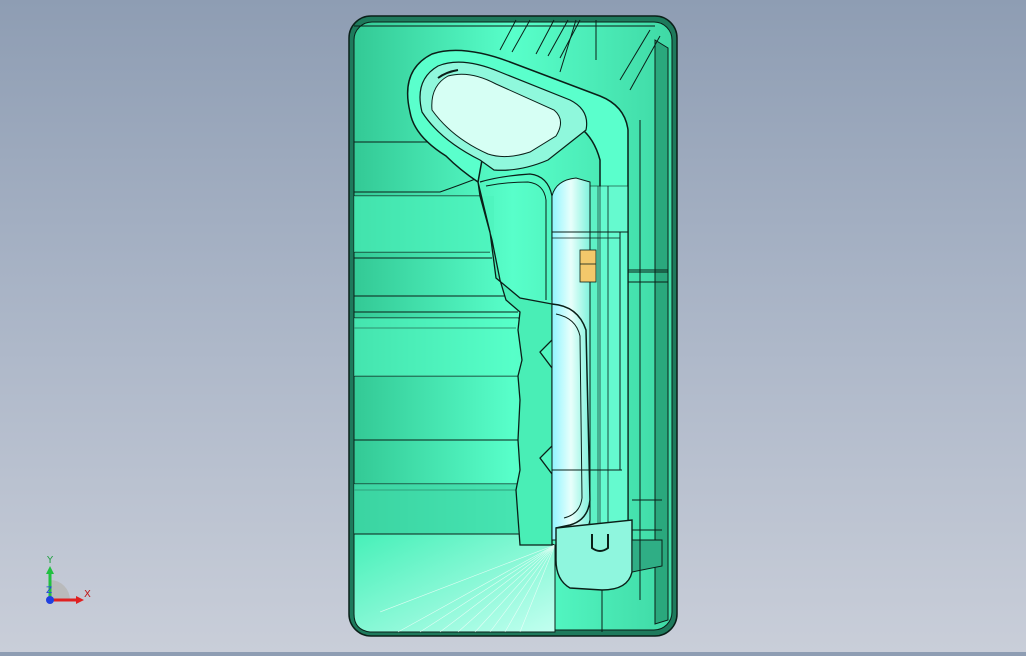 This screenshot has height=656, width=1026. What do you see at coordinates (590, 359) in the screenshot?
I see `light-channel` at bounding box center [590, 359].